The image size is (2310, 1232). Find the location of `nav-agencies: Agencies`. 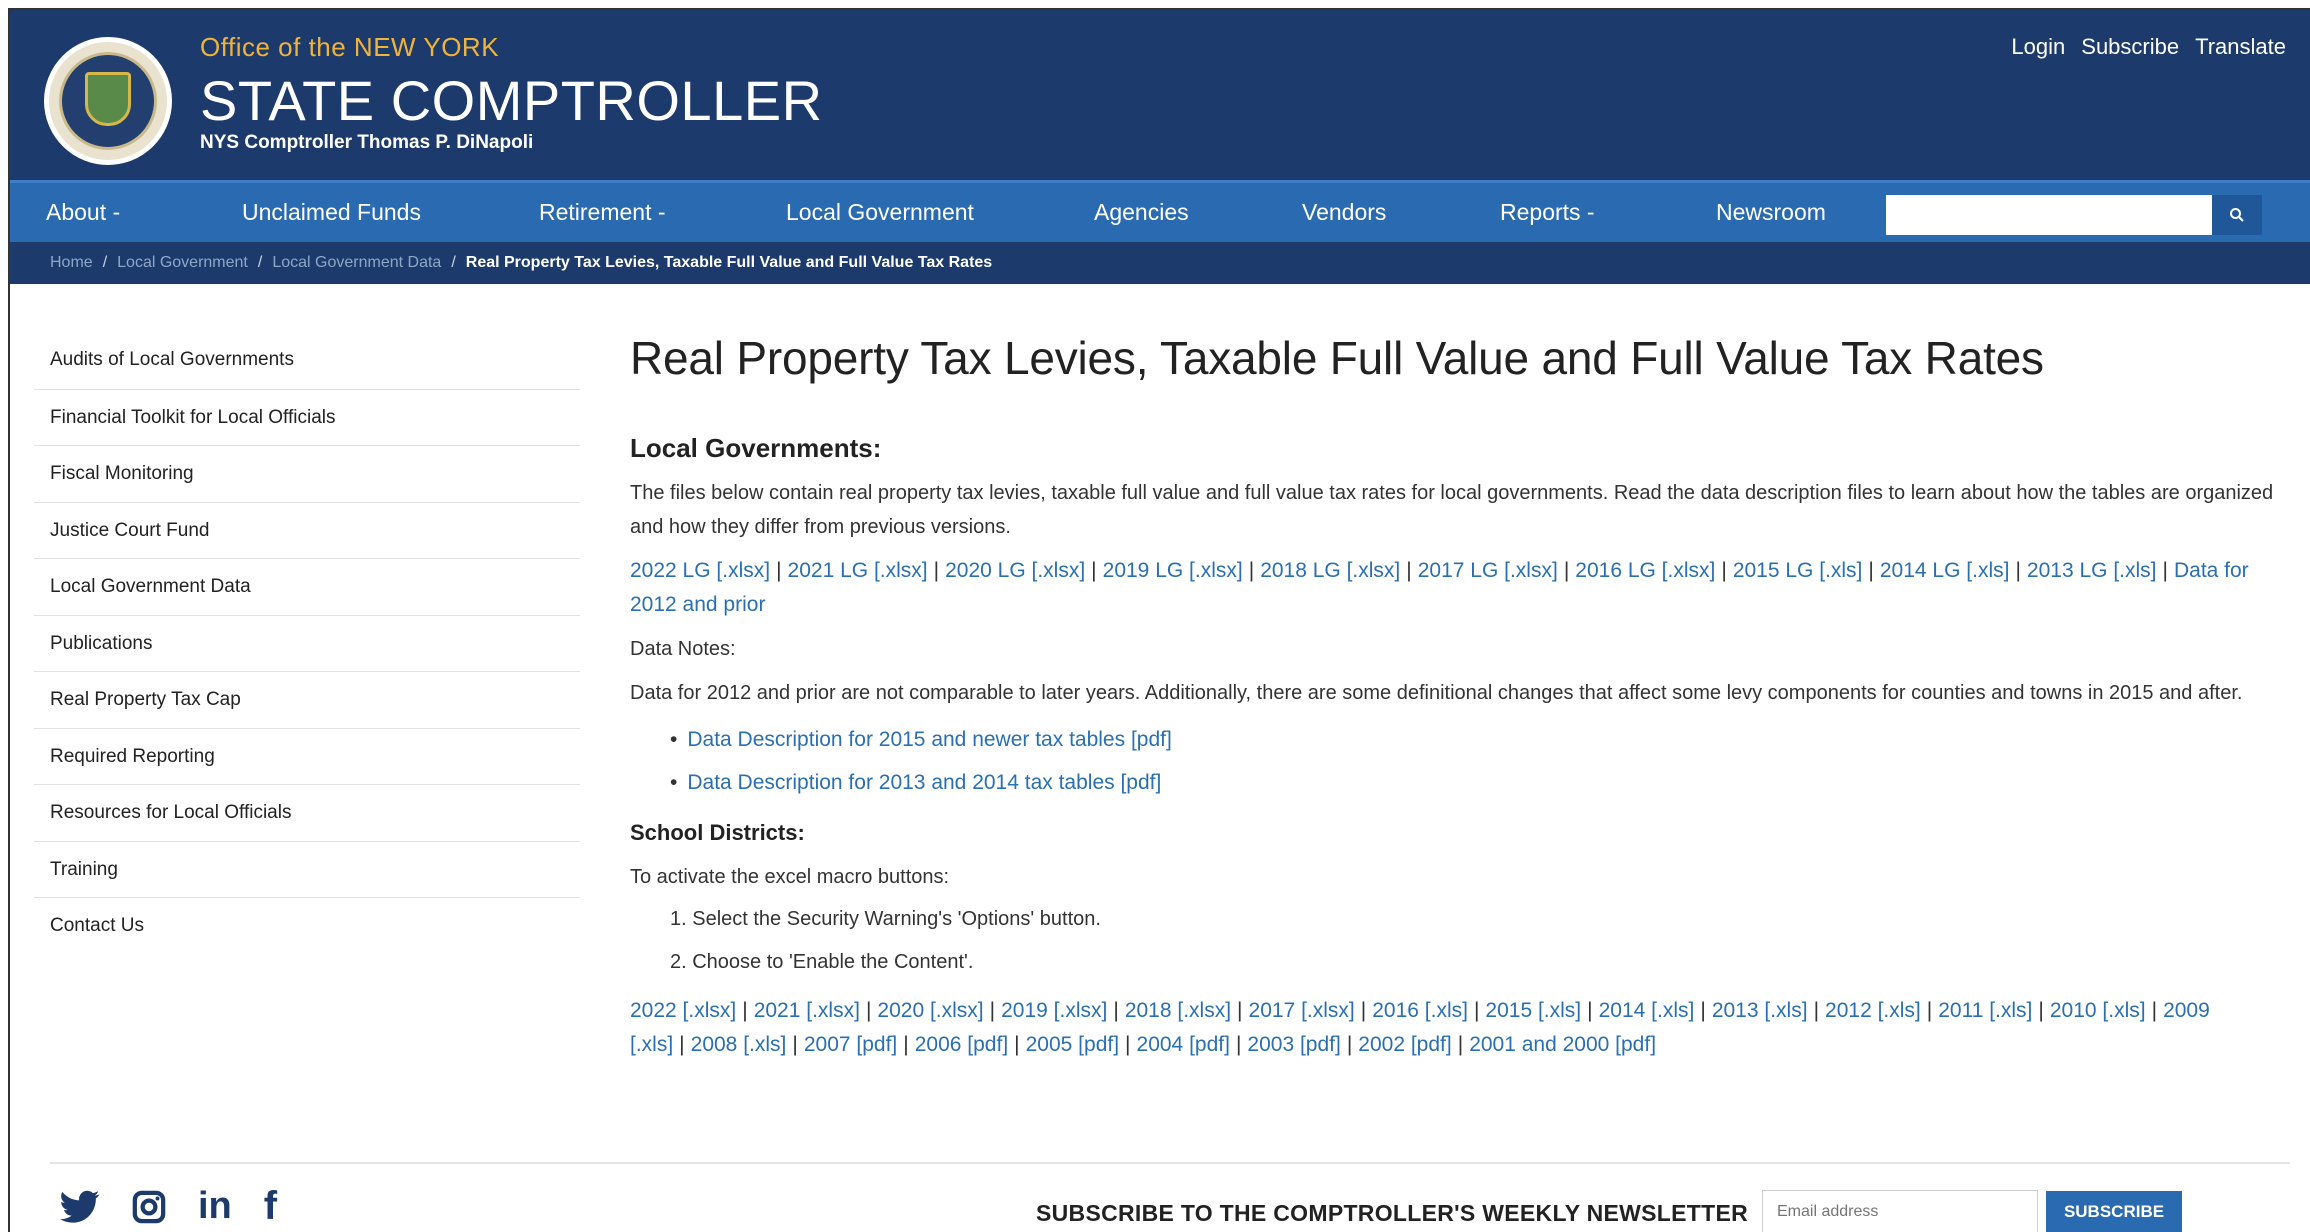

nav-agencies: Agencies is located at coordinates (1141, 212).